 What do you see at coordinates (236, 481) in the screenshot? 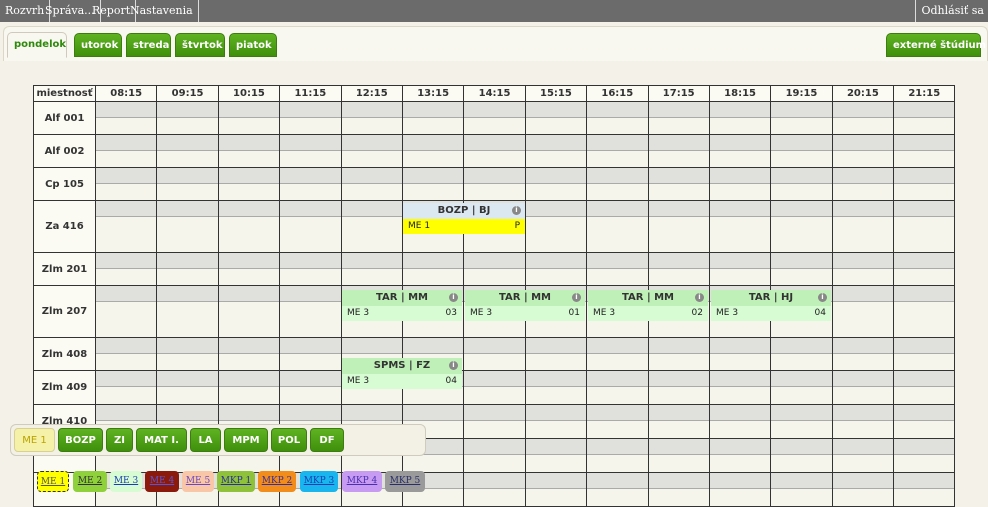
I see `group-chip-mkp1: MKP 1` at bounding box center [236, 481].